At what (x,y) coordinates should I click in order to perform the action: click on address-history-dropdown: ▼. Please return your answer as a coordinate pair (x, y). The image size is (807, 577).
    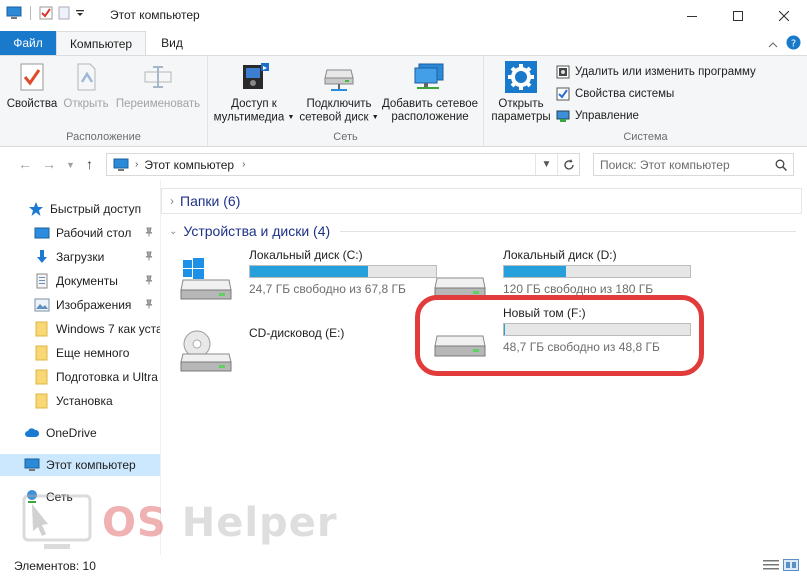
    Looking at the image, I should click on (546, 164).